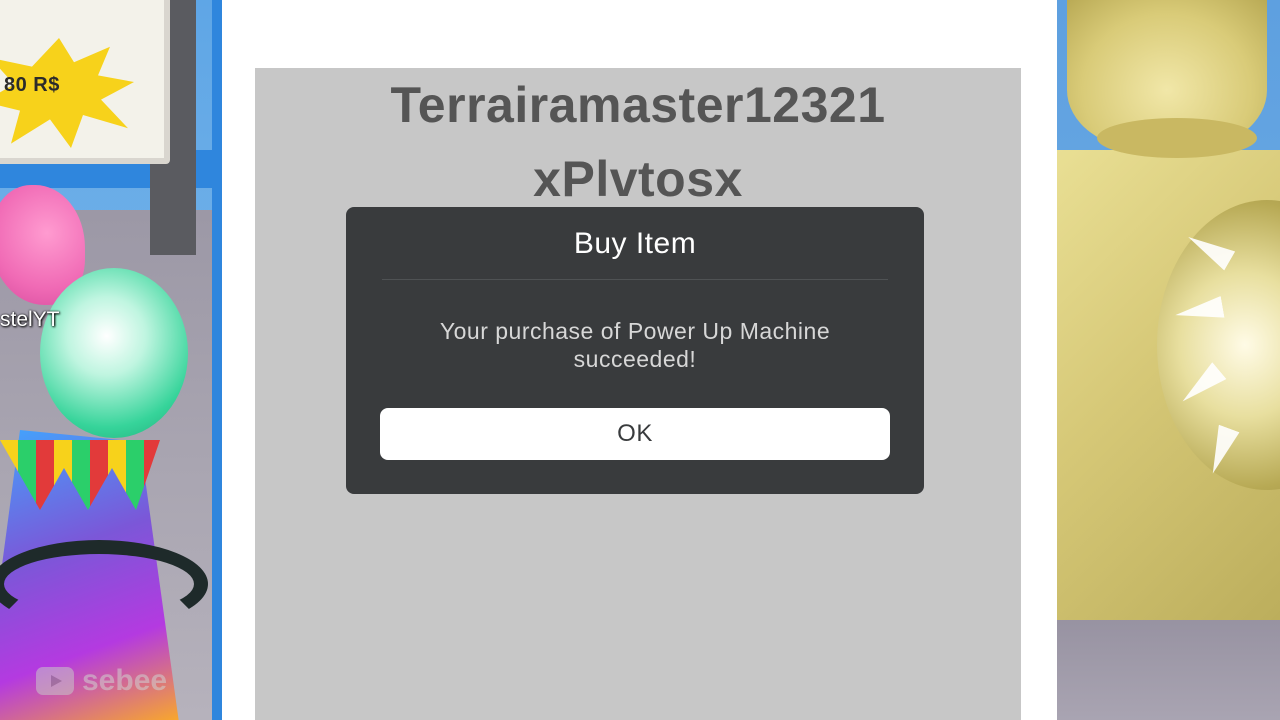 This screenshot has height=720, width=1280. I want to click on avatar-belt, so click(104, 584).